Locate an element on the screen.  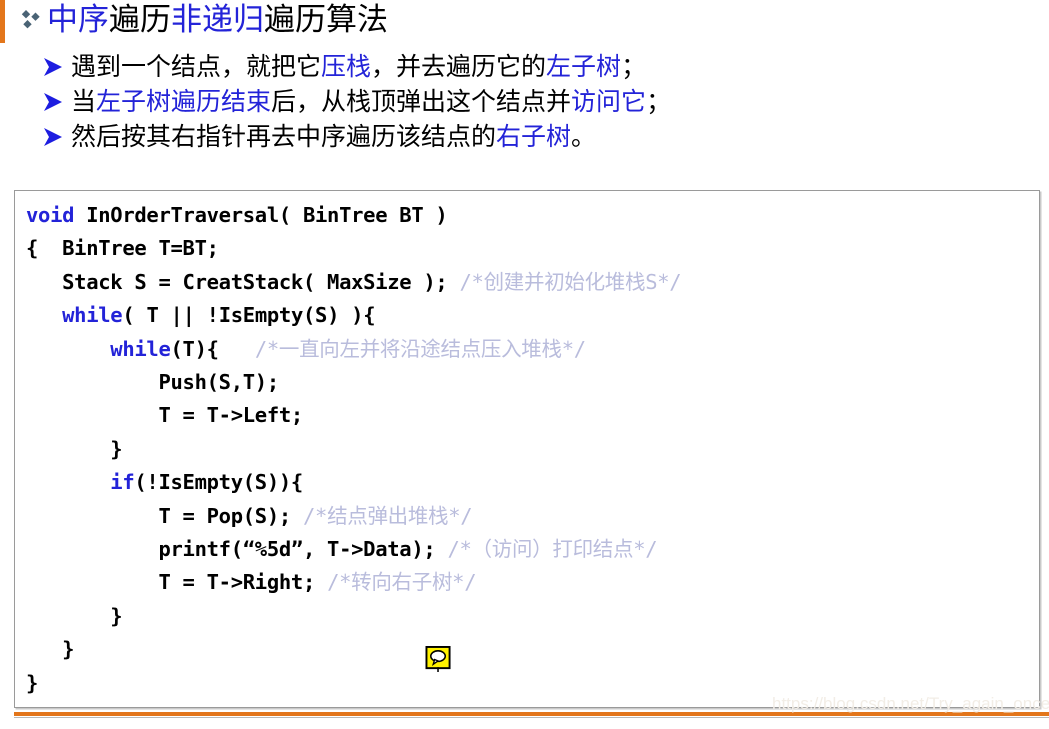
list-item-label: 遇到一个结点，就把它压栈，并去遍历它的左子树； is located at coordinates (359, 66).